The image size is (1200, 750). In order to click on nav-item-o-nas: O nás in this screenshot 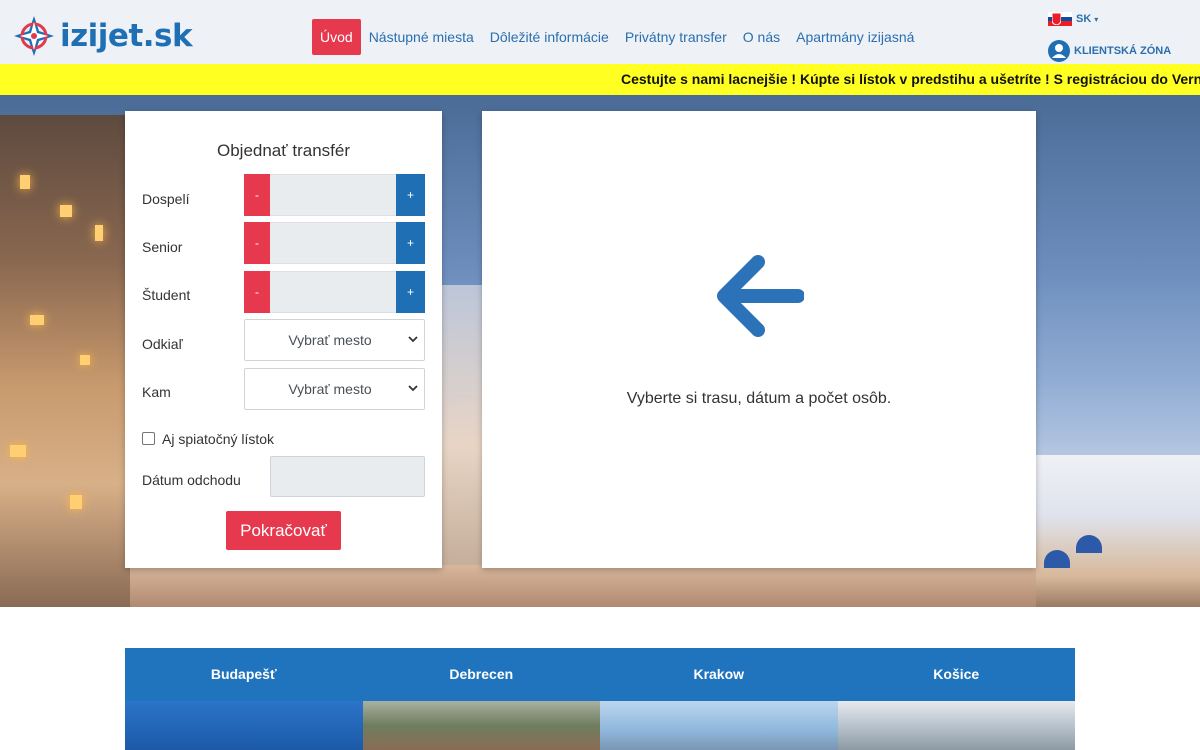, I will do `click(761, 37)`.